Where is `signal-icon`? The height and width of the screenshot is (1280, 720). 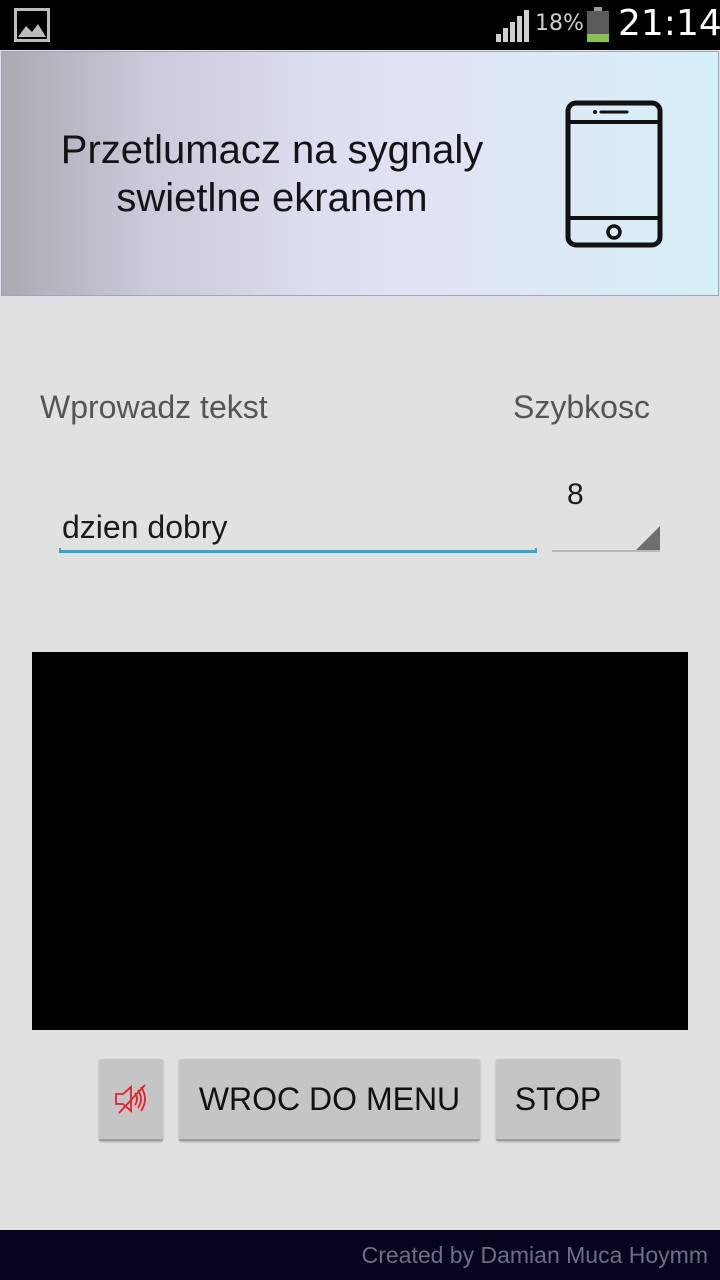
signal-icon is located at coordinates (512, 26).